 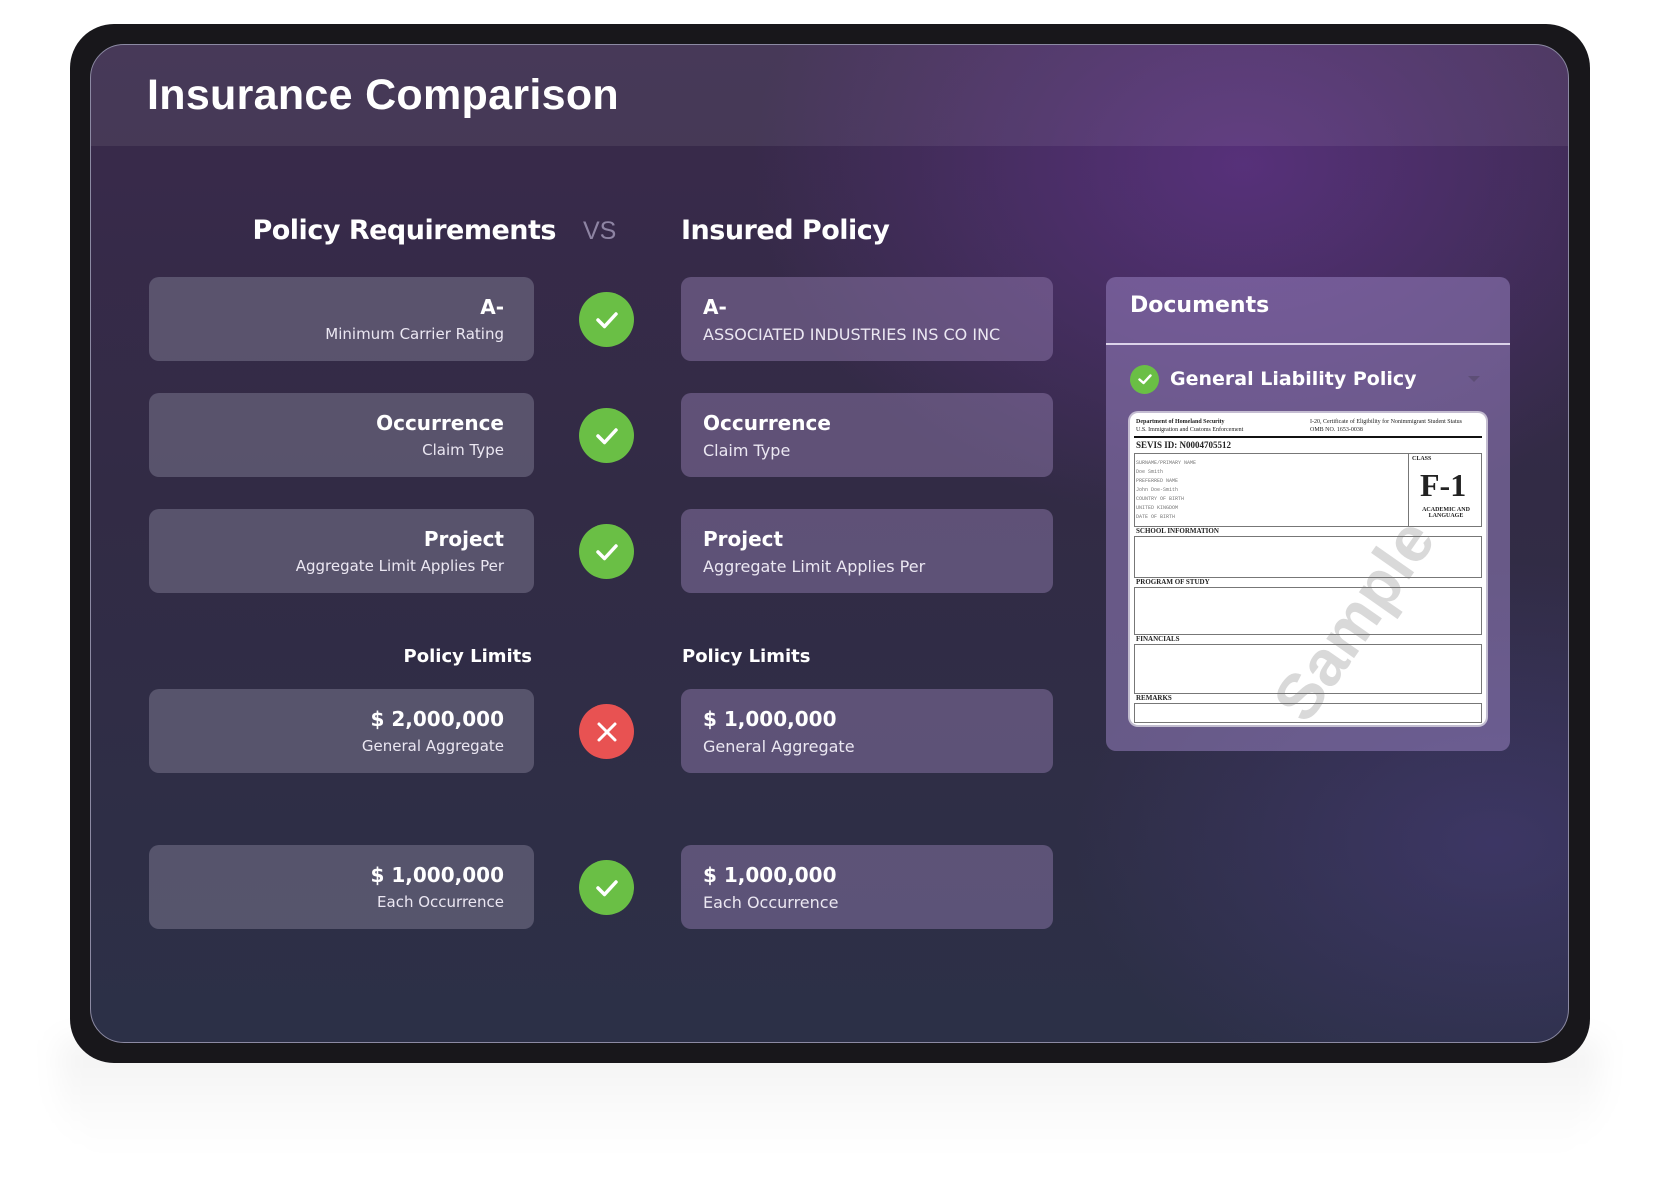 What do you see at coordinates (1154, 698) in the screenshot?
I see `preview-section: REMARKS` at bounding box center [1154, 698].